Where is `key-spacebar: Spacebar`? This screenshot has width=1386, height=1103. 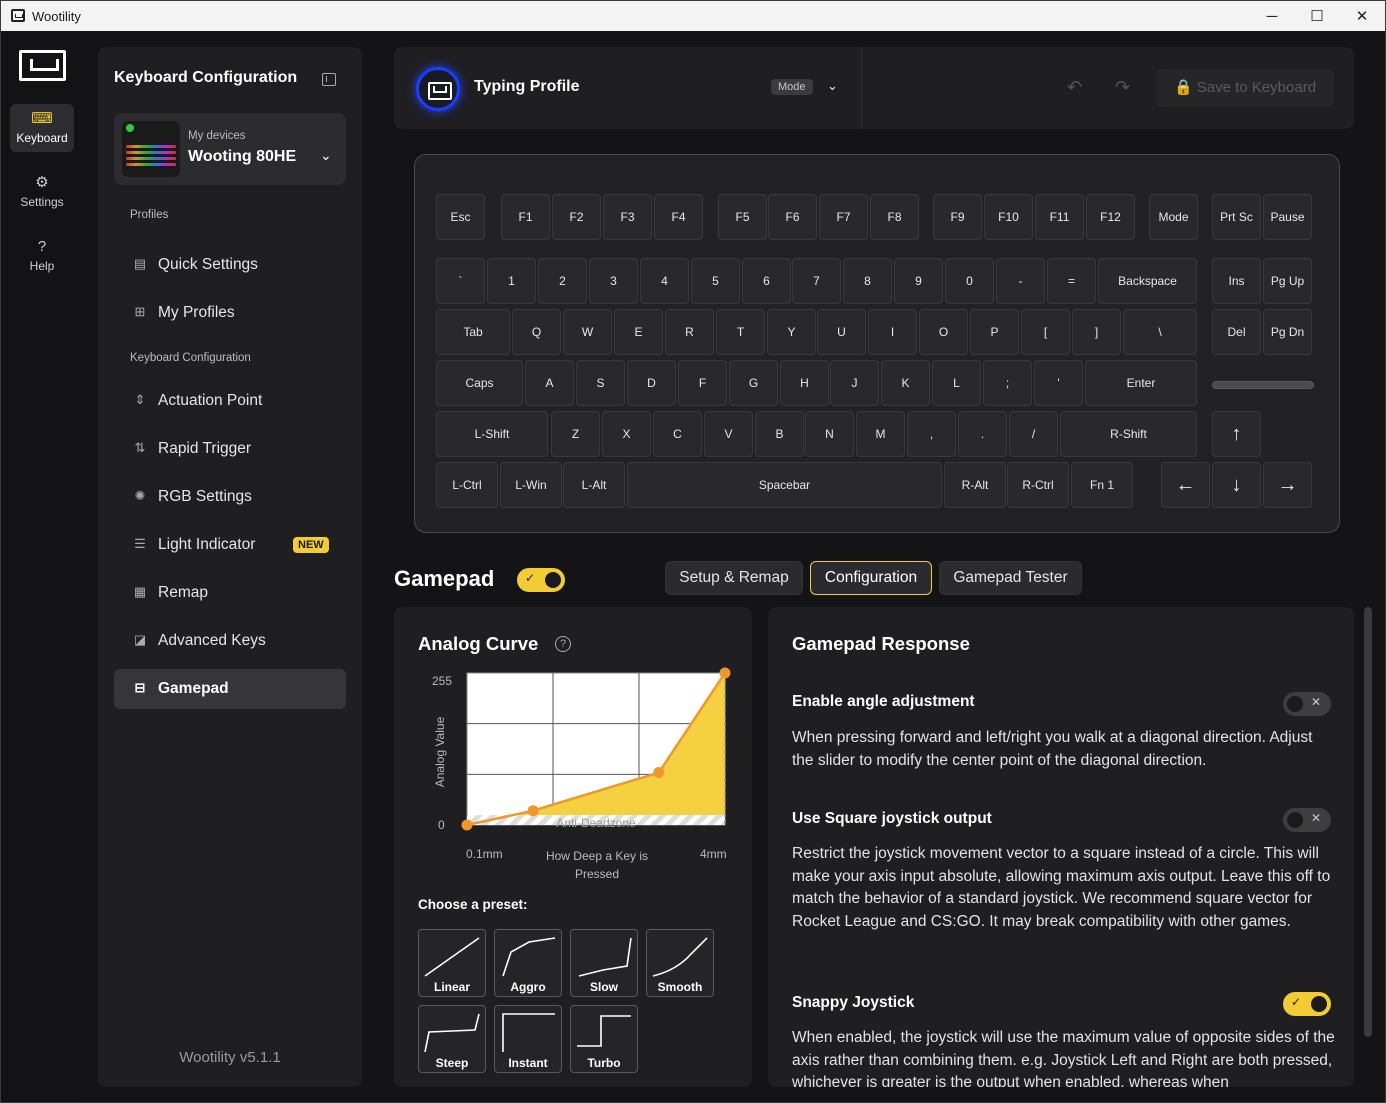
key-spacebar: Spacebar is located at coordinates (784, 485).